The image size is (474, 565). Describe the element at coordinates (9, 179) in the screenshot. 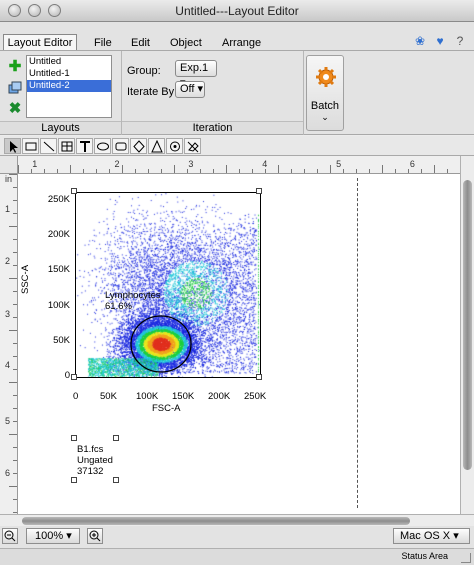

I see `ruler-unit: in` at that location.